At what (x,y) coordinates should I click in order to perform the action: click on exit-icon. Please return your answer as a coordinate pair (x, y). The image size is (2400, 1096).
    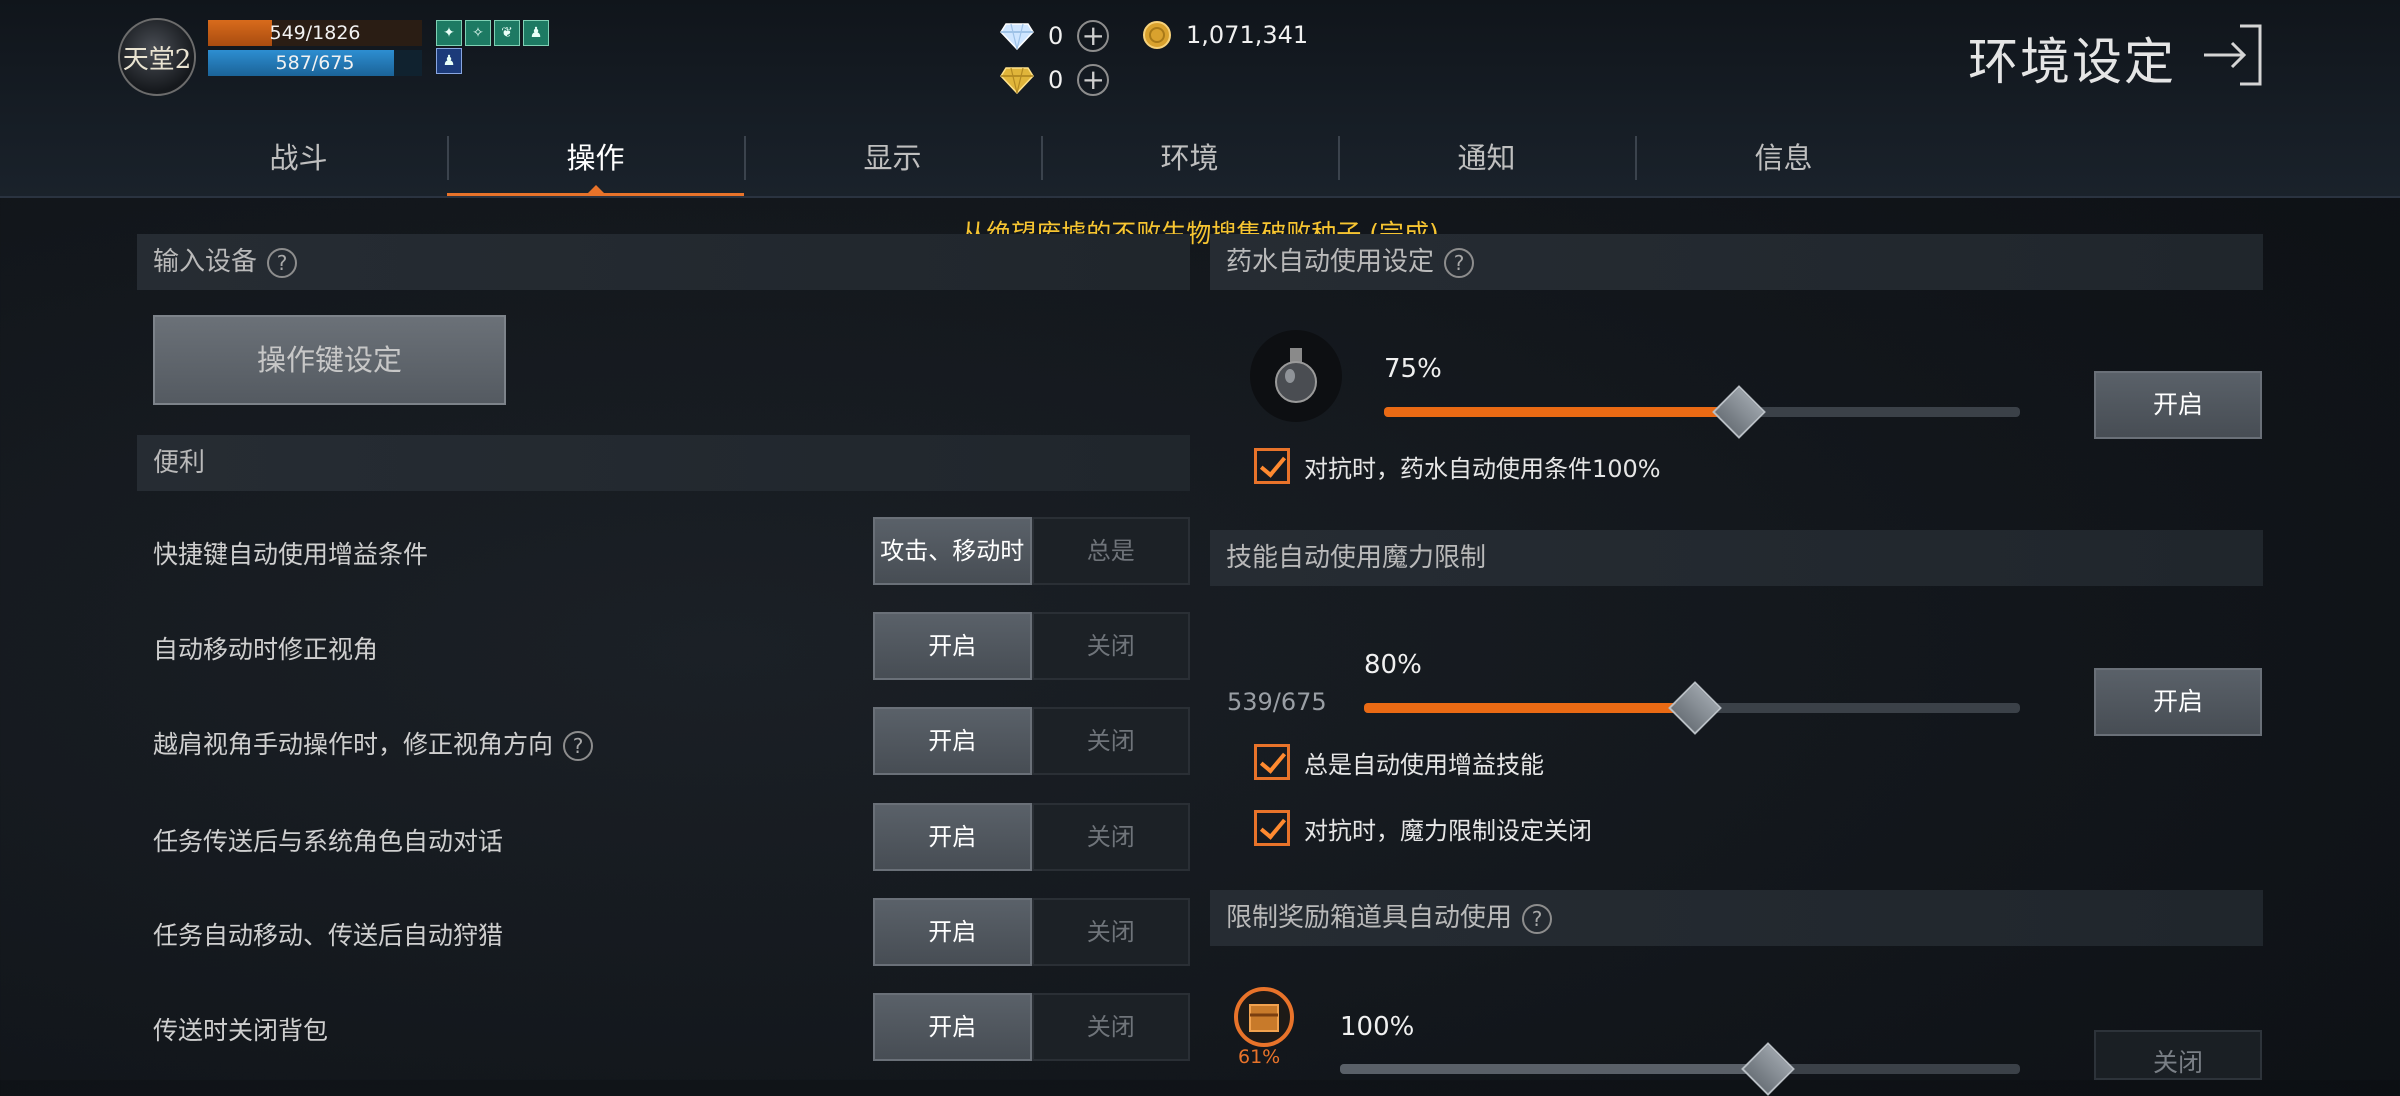
    Looking at the image, I should click on (2232, 55).